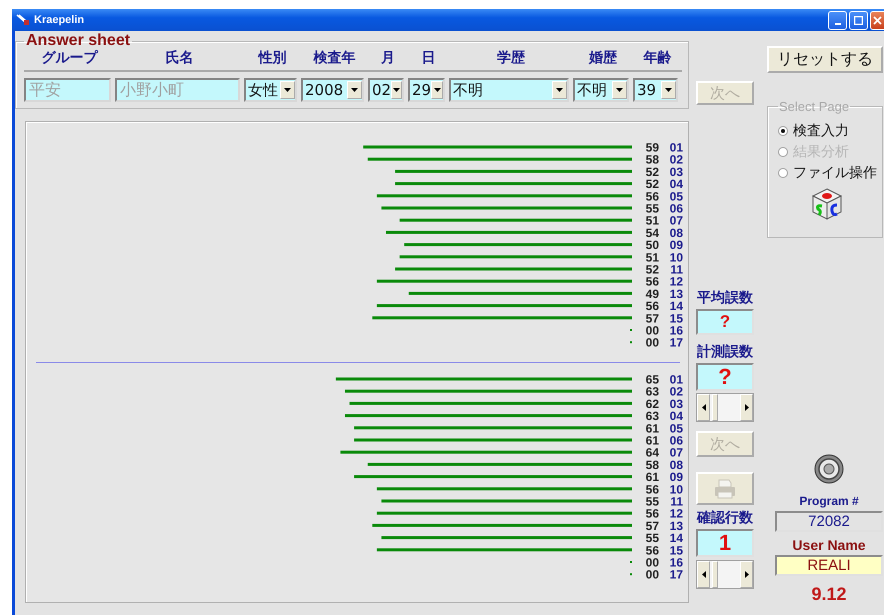 This screenshot has height=615, width=884. Describe the element at coordinates (652, 245) in the screenshot. I see `value-label: 50` at that location.